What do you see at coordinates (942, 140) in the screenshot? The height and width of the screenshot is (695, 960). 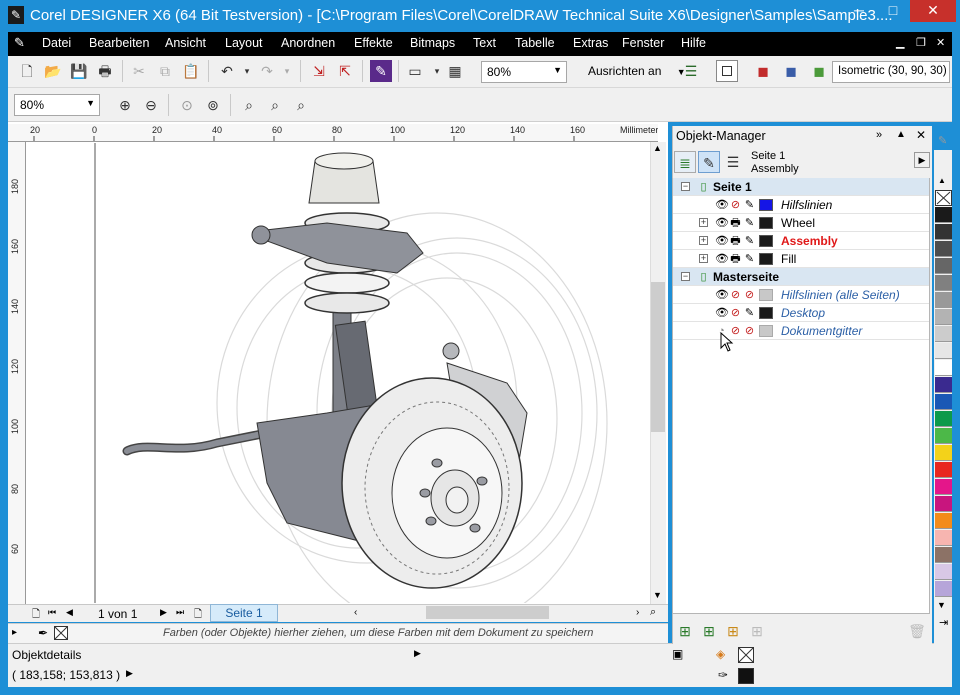 I see `docker-tab-pin-icon: ✎` at bounding box center [942, 140].